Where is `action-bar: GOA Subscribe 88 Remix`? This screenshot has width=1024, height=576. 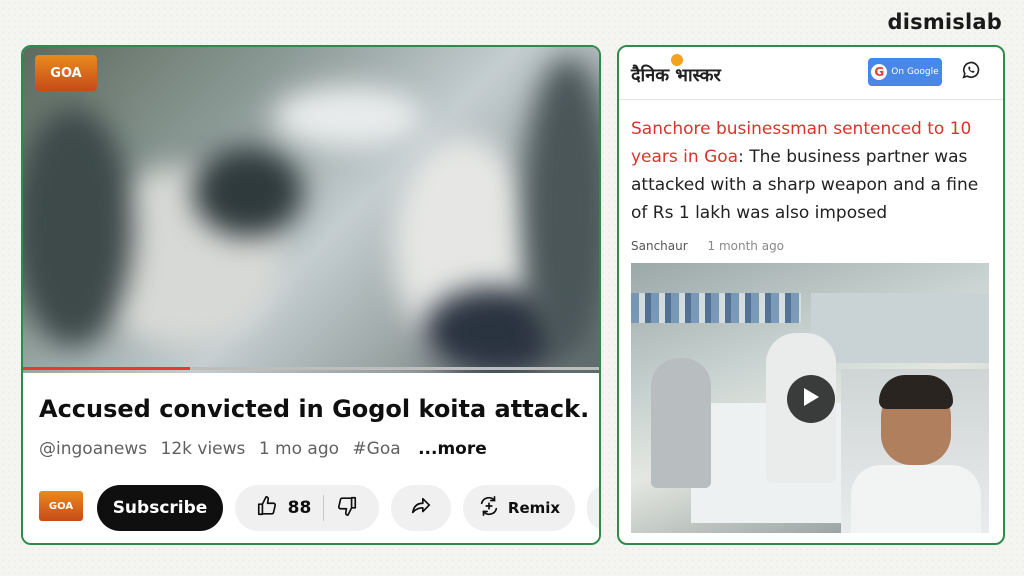 action-bar: GOA Subscribe 88 Remix is located at coordinates (319, 508).